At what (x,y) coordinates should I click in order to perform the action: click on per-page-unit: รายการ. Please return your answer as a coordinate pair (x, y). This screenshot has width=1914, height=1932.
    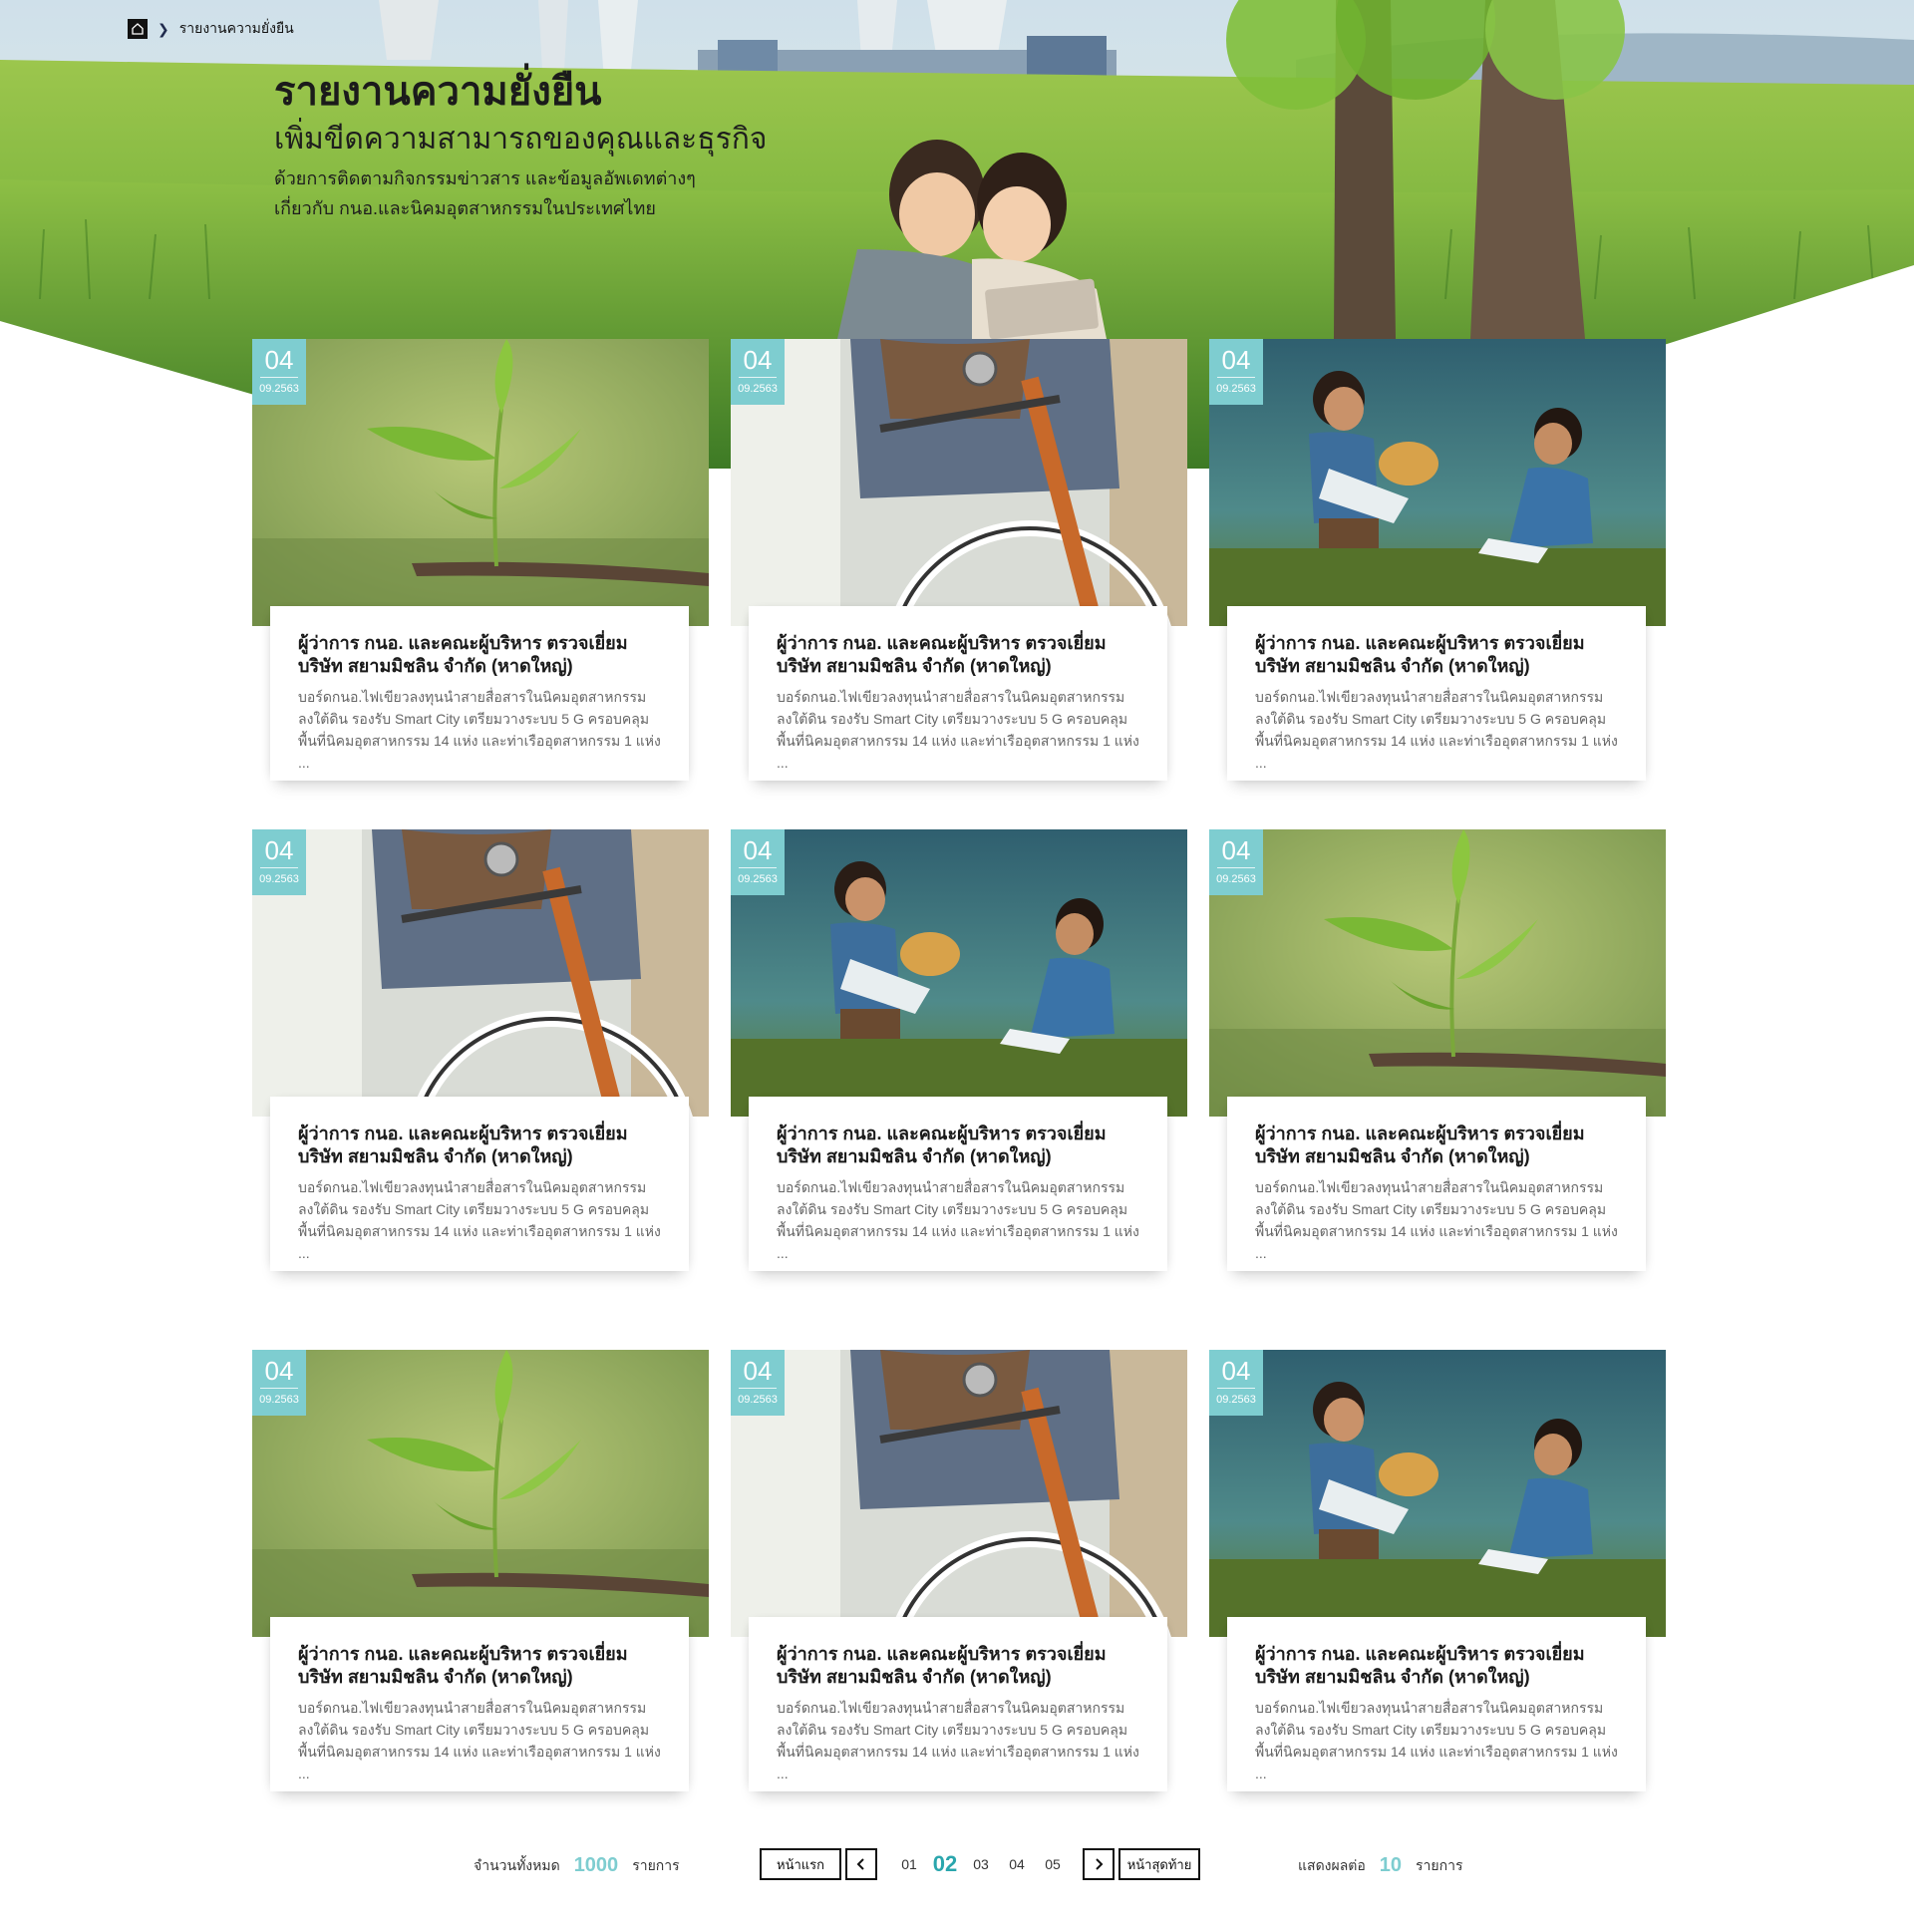
    Looking at the image, I should click on (1439, 1864).